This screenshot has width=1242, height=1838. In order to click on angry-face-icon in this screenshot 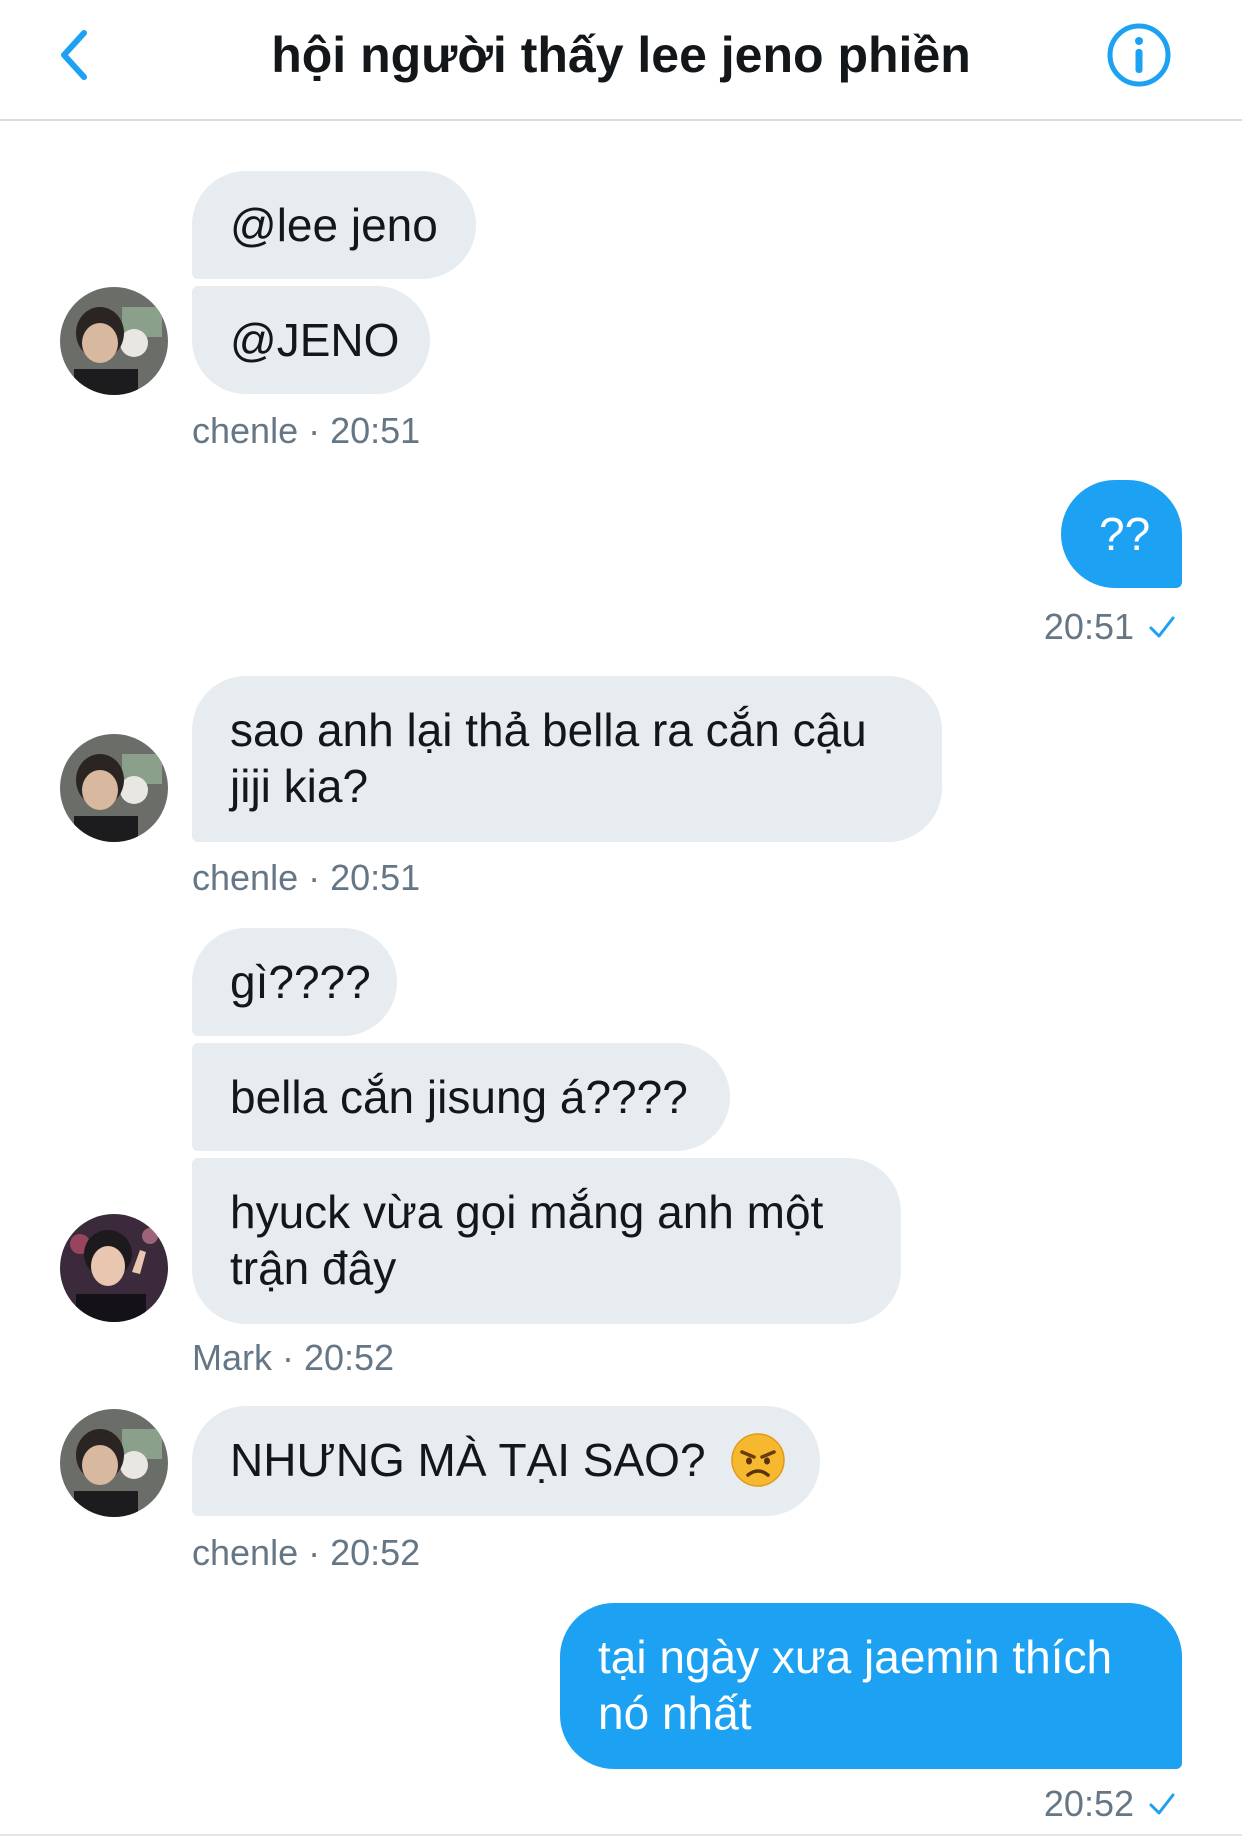, I will do `click(758, 1460)`.